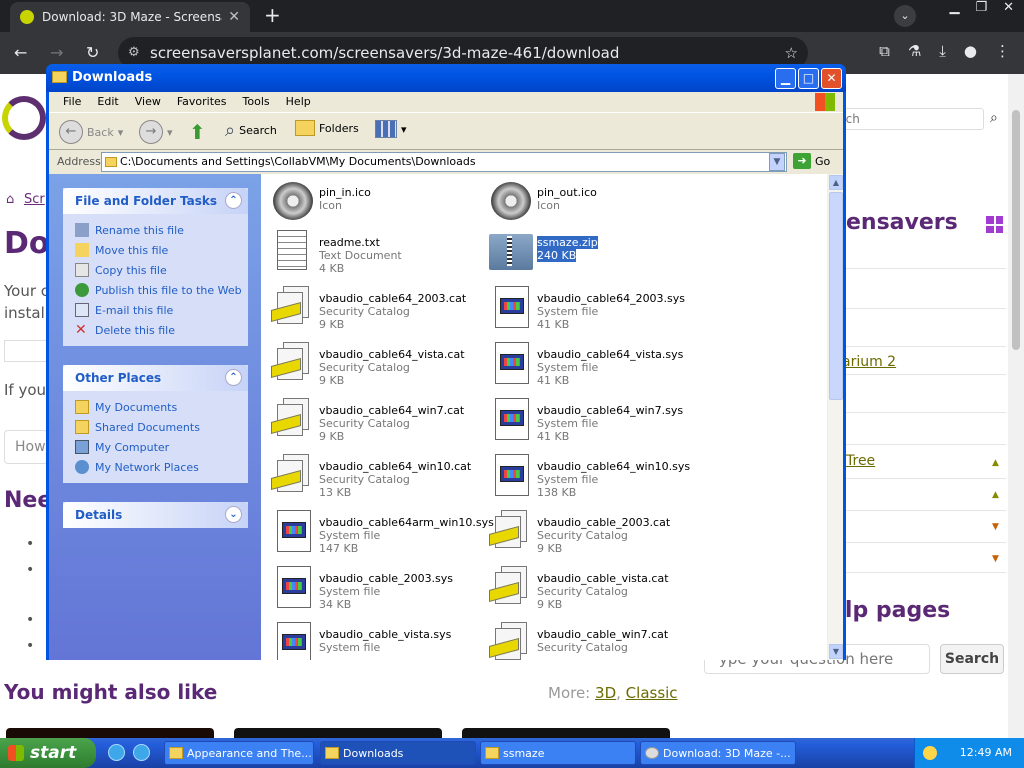  What do you see at coordinates (161, 407) in the screenshot?
I see `place-my-documents: My Documents` at bounding box center [161, 407].